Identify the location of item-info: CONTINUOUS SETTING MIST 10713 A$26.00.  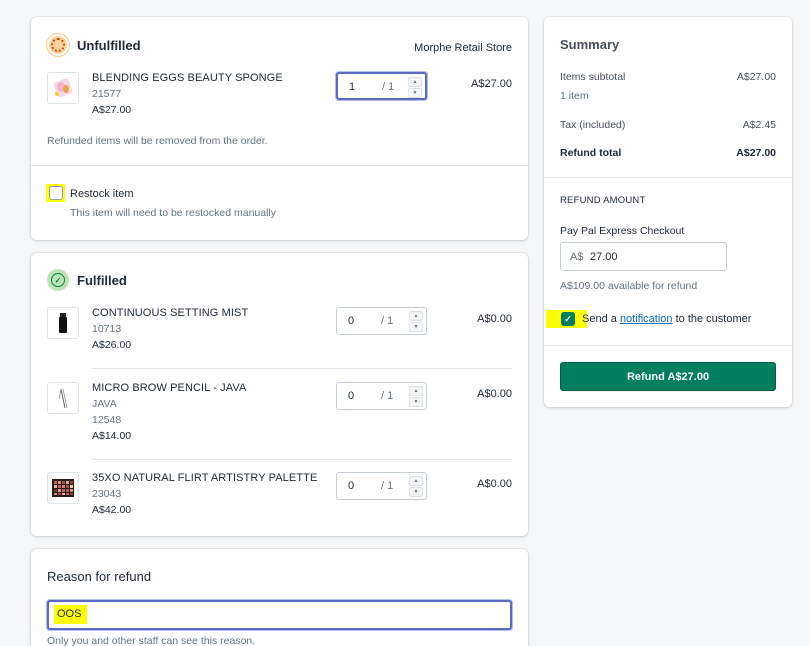
(170, 329).